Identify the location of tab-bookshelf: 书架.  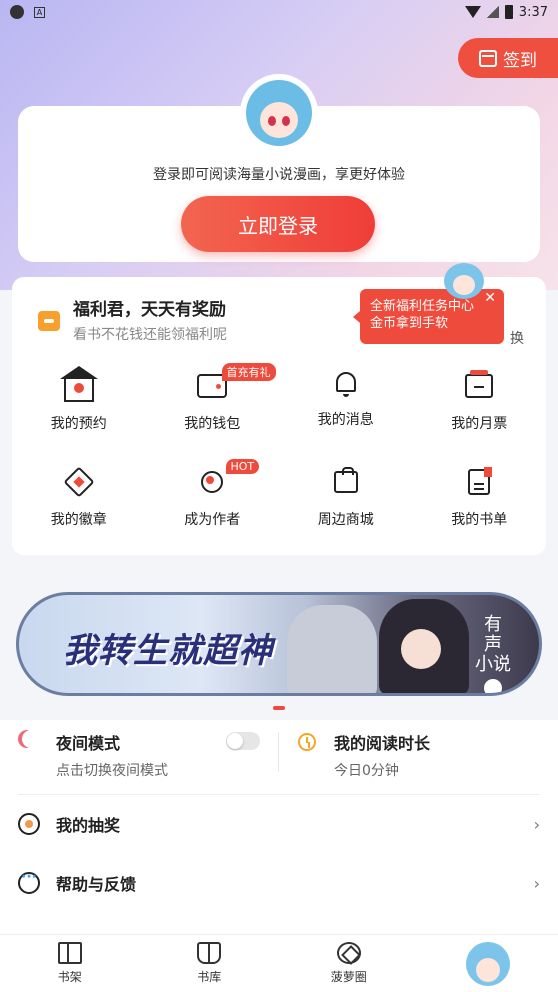
(70, 963).